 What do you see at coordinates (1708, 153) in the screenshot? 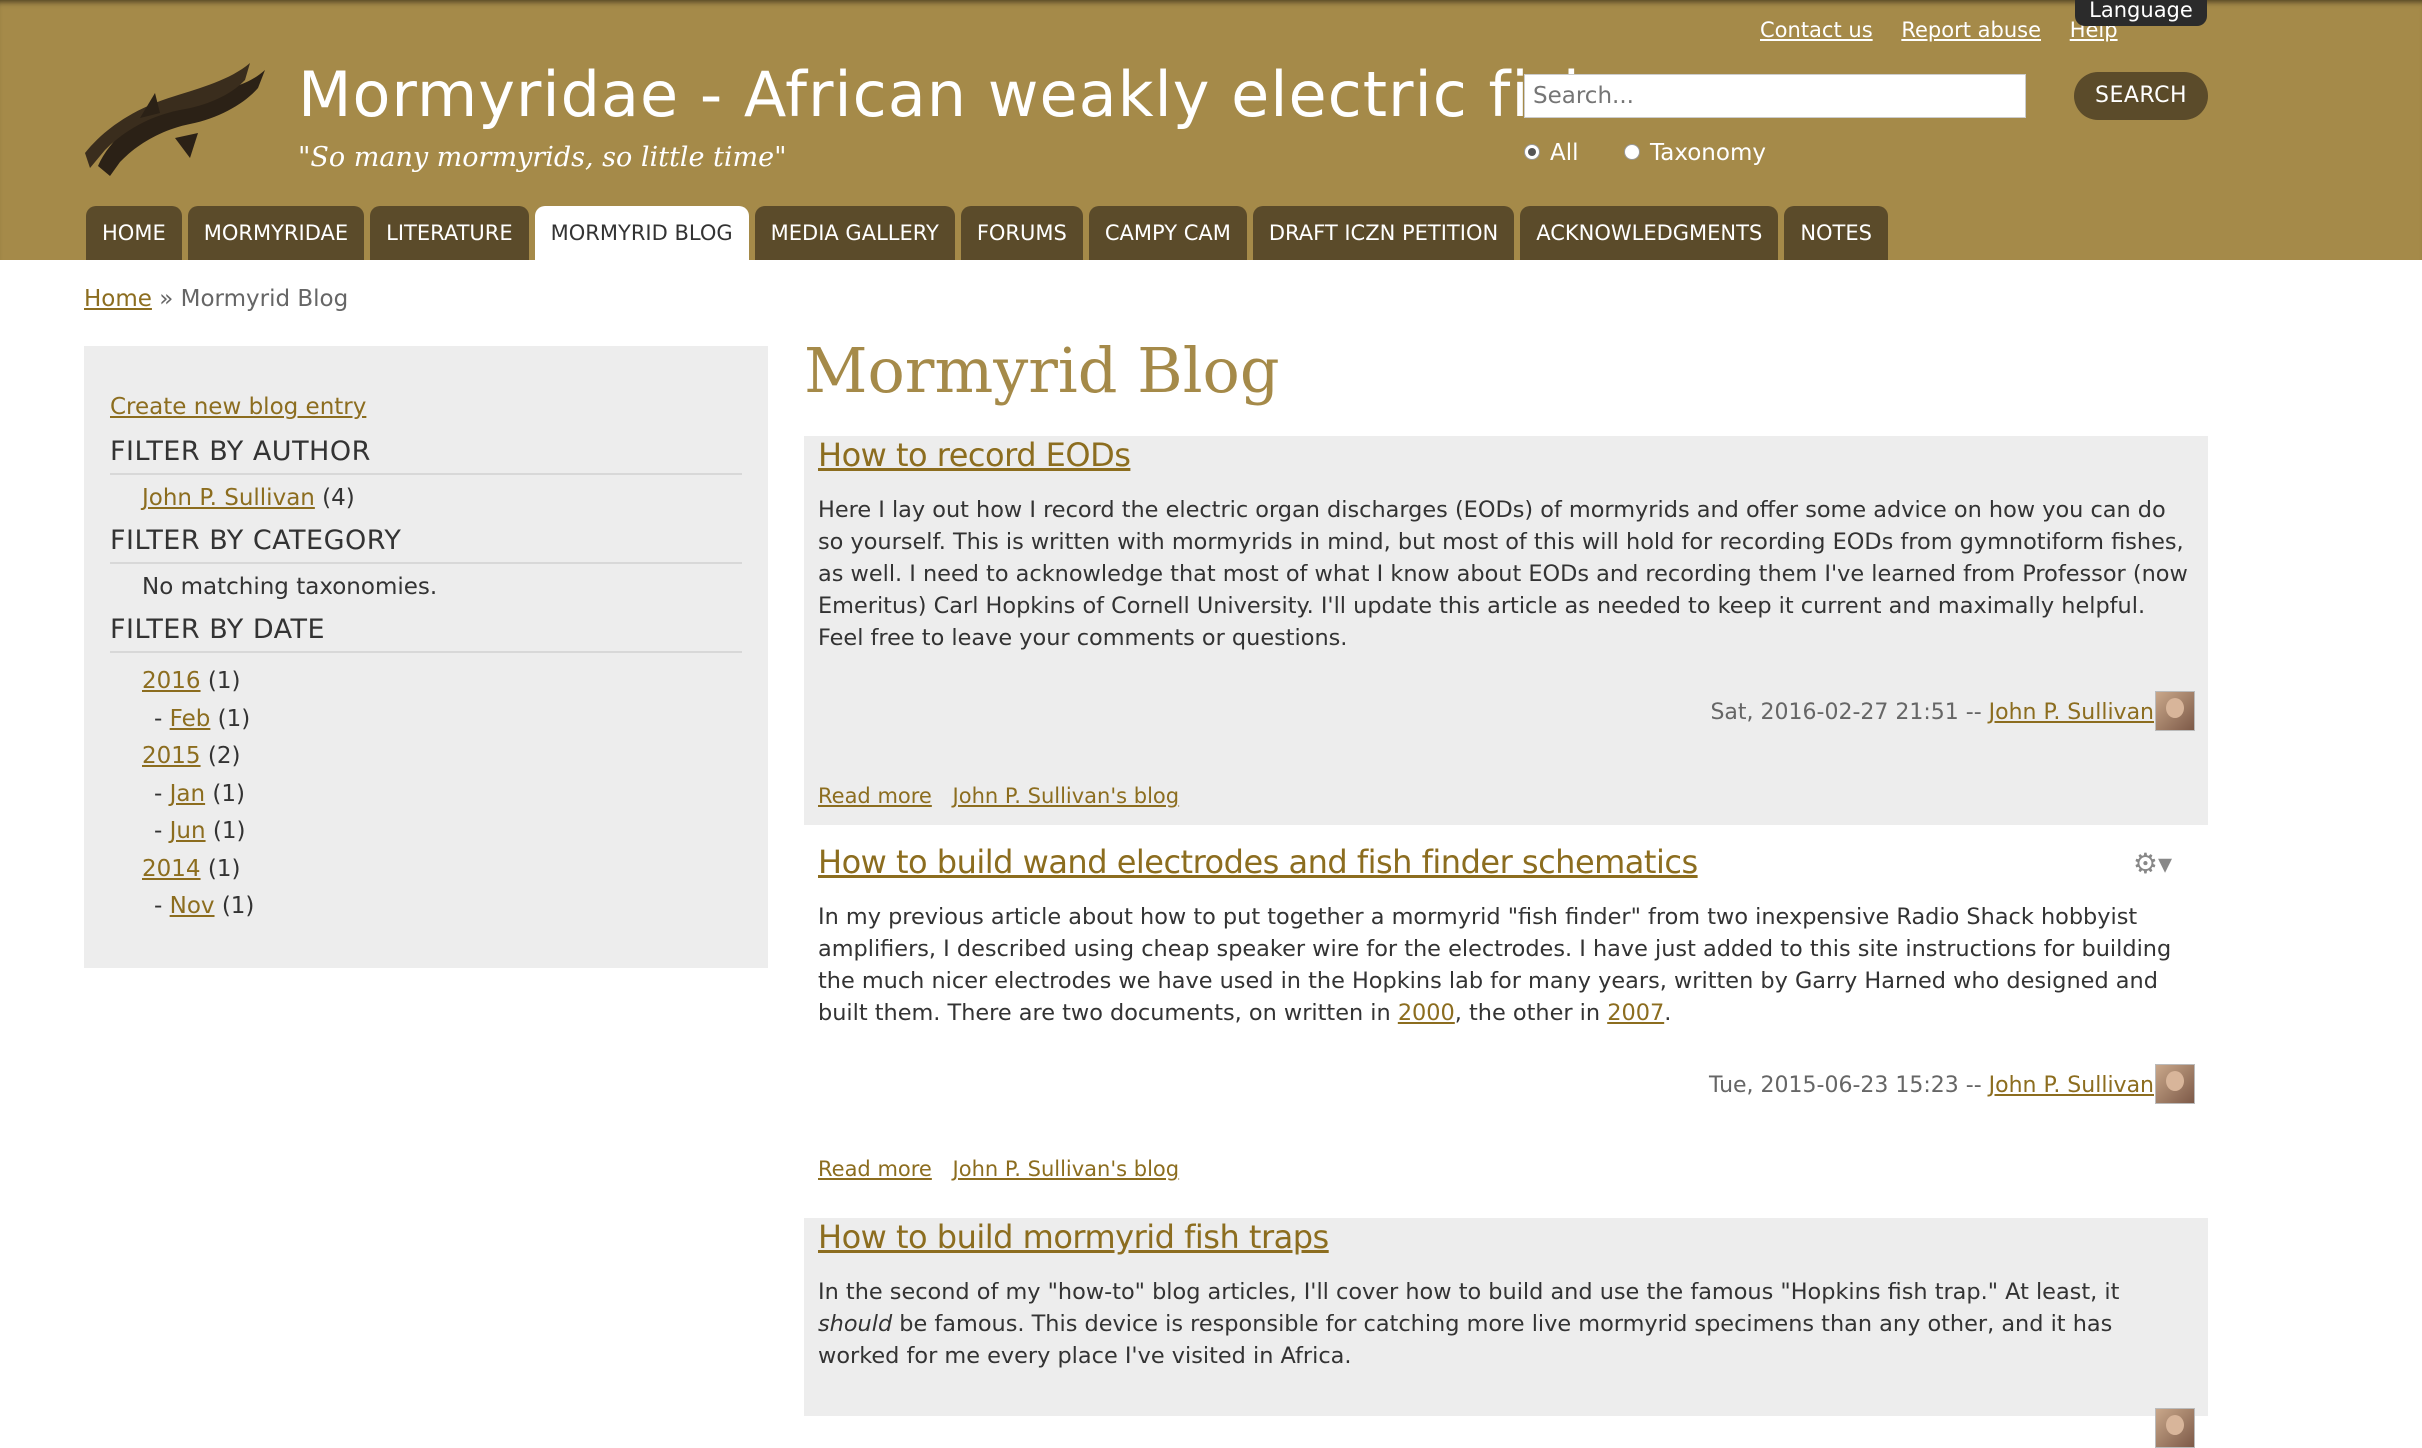
I see `search-option-label: Taxonomy` at bounding box center [1708, 153].